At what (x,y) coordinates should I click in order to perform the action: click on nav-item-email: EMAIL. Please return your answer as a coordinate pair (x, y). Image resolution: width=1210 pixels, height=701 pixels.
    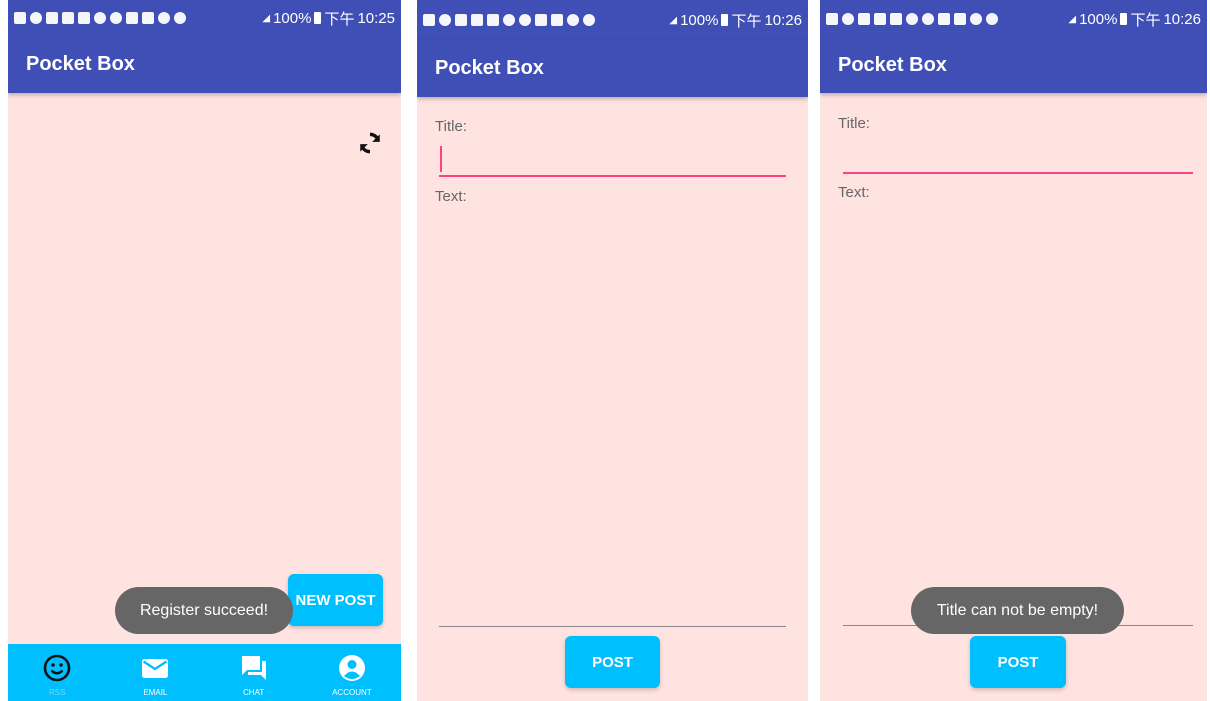
    Looking at the image, I should click on (155, 672).